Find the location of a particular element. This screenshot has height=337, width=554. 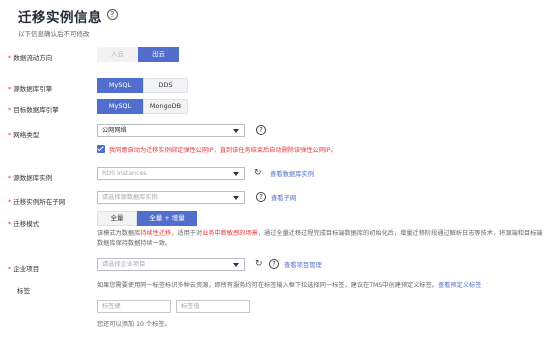

view-predefined-tags-link: 查看预定义标签 is located at coordinates (459, 285).